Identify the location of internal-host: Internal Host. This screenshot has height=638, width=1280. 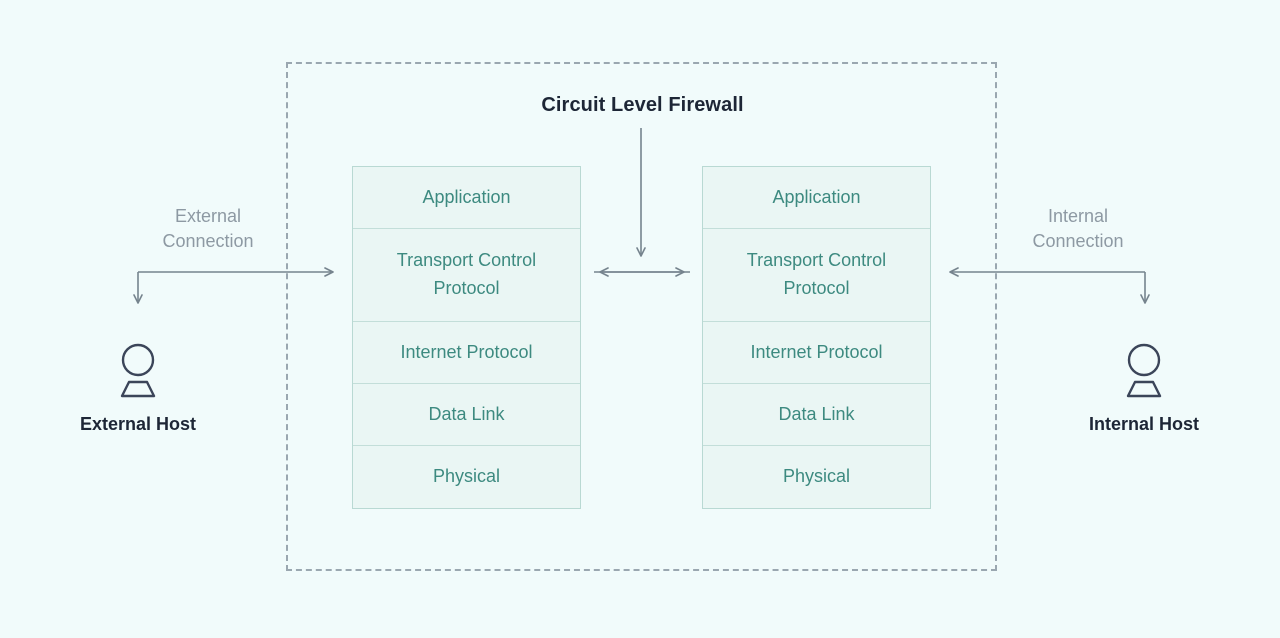
(1144, 378).